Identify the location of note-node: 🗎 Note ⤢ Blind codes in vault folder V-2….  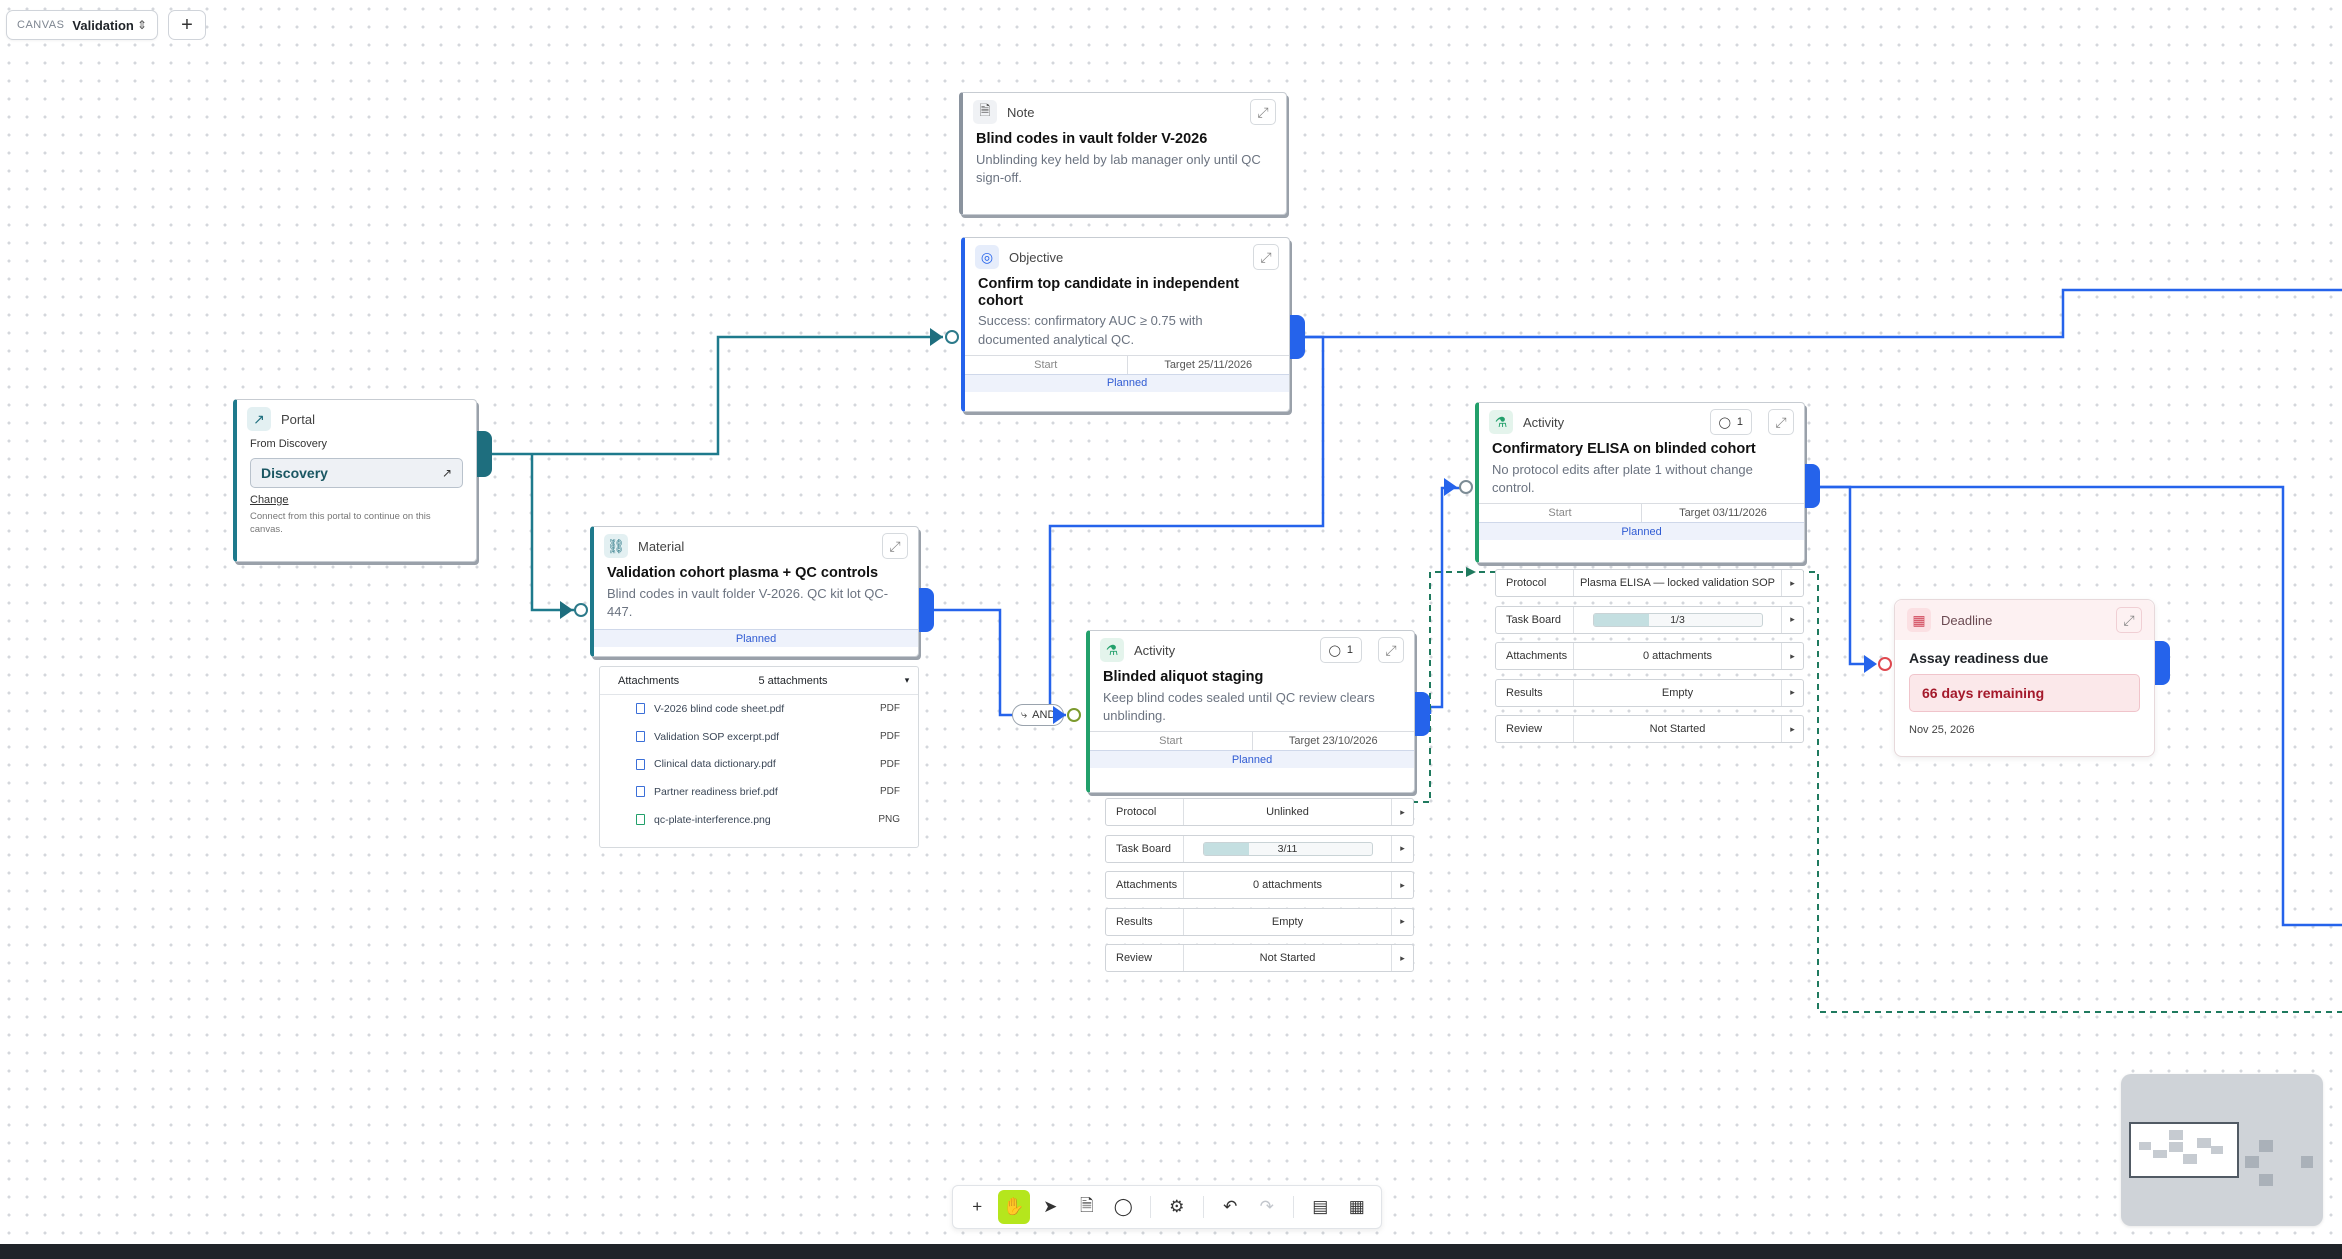
(1123, 153).